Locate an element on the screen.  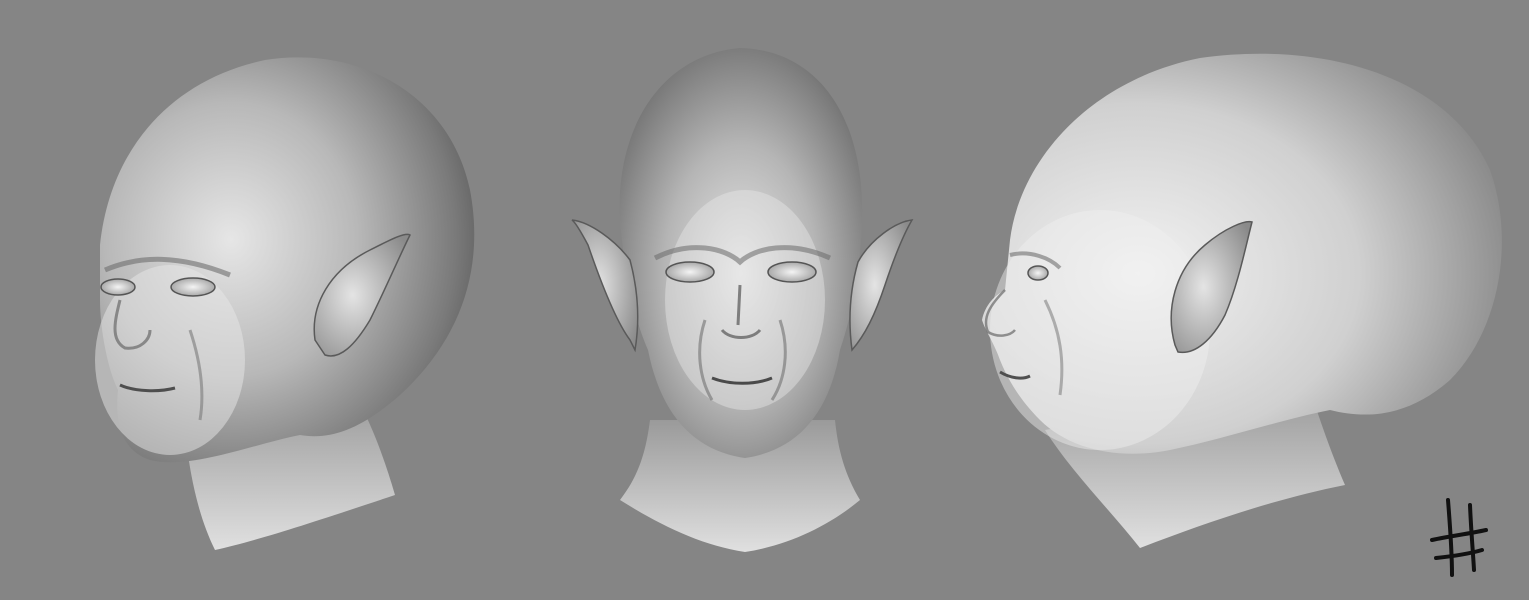
eye-profile is located at coordinates (1038, 273).